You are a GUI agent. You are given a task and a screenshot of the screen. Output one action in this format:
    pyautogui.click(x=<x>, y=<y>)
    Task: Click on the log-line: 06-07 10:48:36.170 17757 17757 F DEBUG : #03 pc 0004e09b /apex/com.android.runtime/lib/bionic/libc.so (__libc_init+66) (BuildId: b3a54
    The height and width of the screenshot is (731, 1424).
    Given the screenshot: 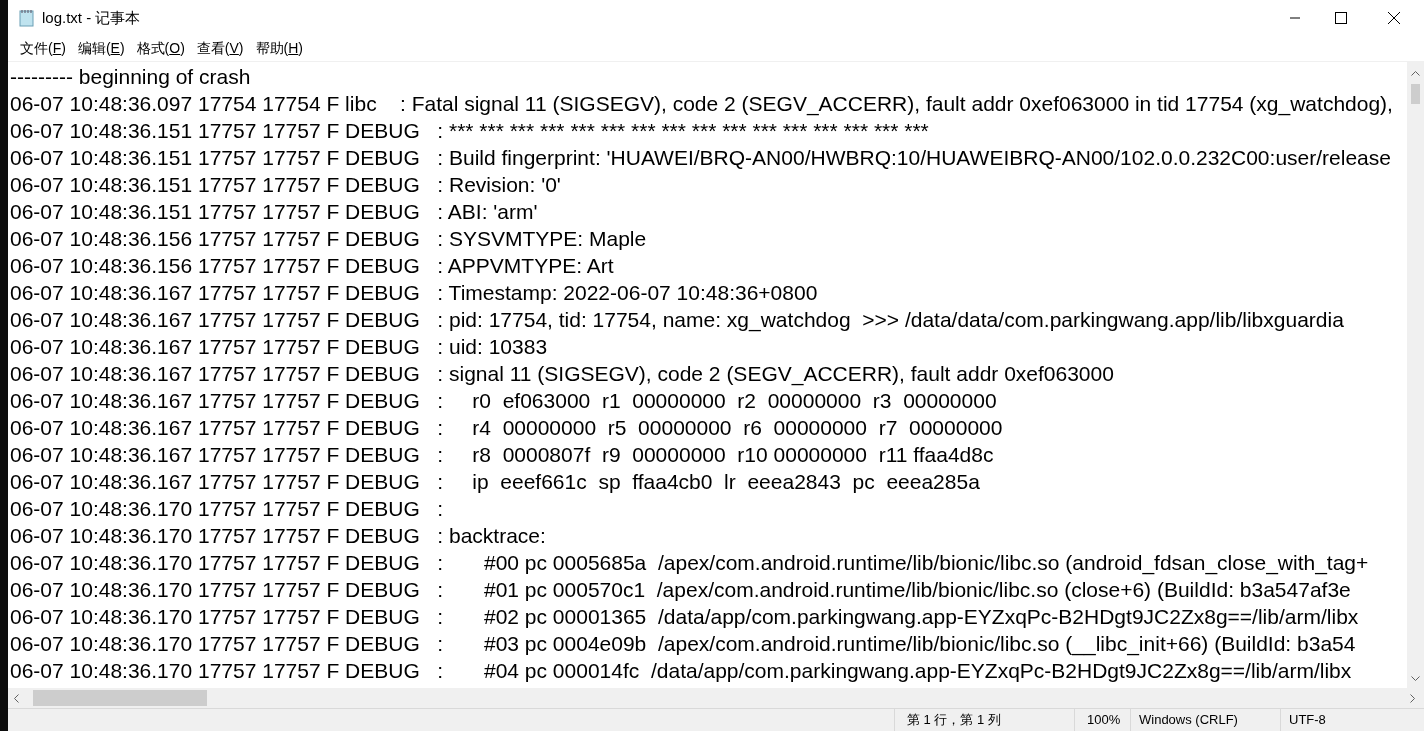 What is the action you would take?
    pyautogui.click(x=683, y=644)
    